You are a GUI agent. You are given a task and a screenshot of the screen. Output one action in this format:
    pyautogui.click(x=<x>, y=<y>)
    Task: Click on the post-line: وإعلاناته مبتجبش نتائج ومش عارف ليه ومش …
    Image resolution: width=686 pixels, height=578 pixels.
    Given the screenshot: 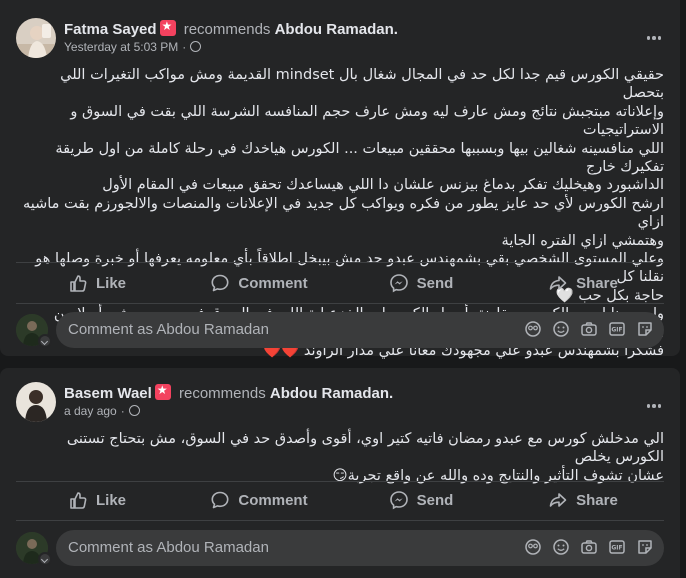 What is the action you would take?
    pyautogui.click(x=367, y=121)
    